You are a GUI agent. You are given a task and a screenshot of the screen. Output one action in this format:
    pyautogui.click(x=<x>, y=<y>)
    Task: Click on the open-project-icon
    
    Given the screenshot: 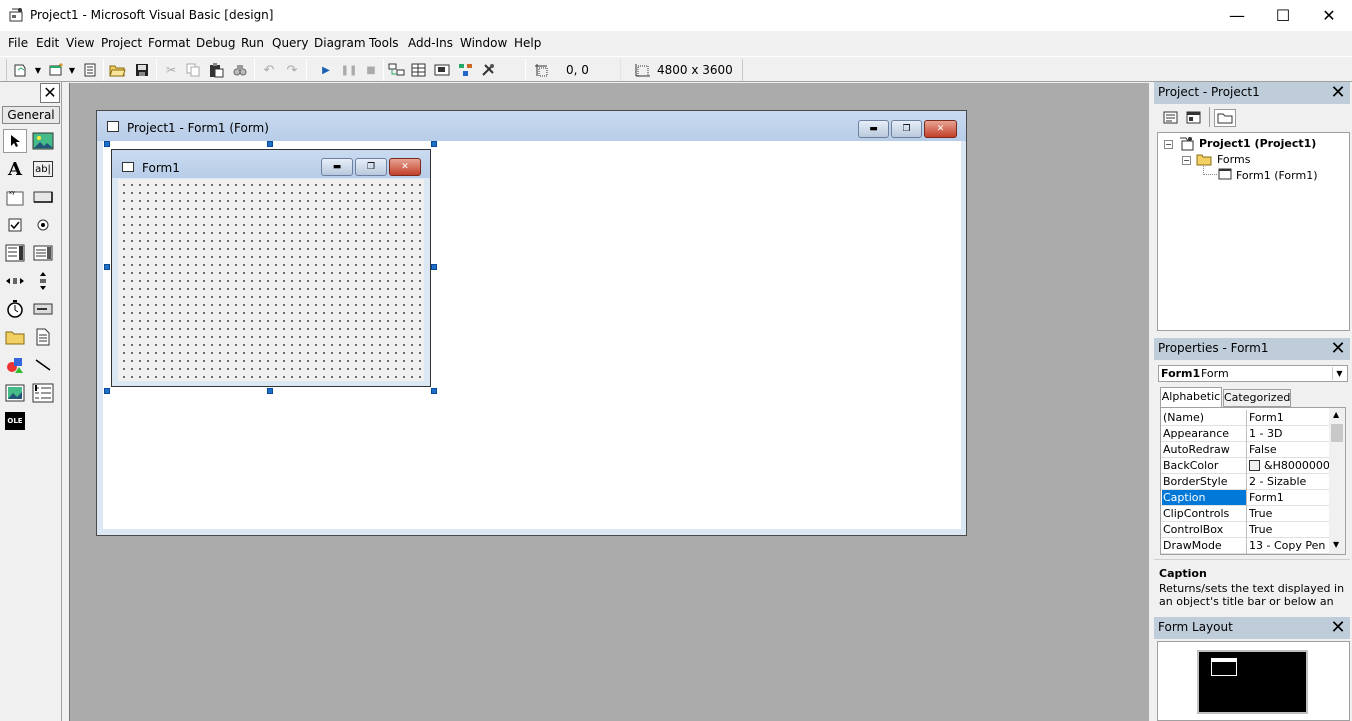 What is the action you would take?
    pyautogui.click(x=118, y=70)
    